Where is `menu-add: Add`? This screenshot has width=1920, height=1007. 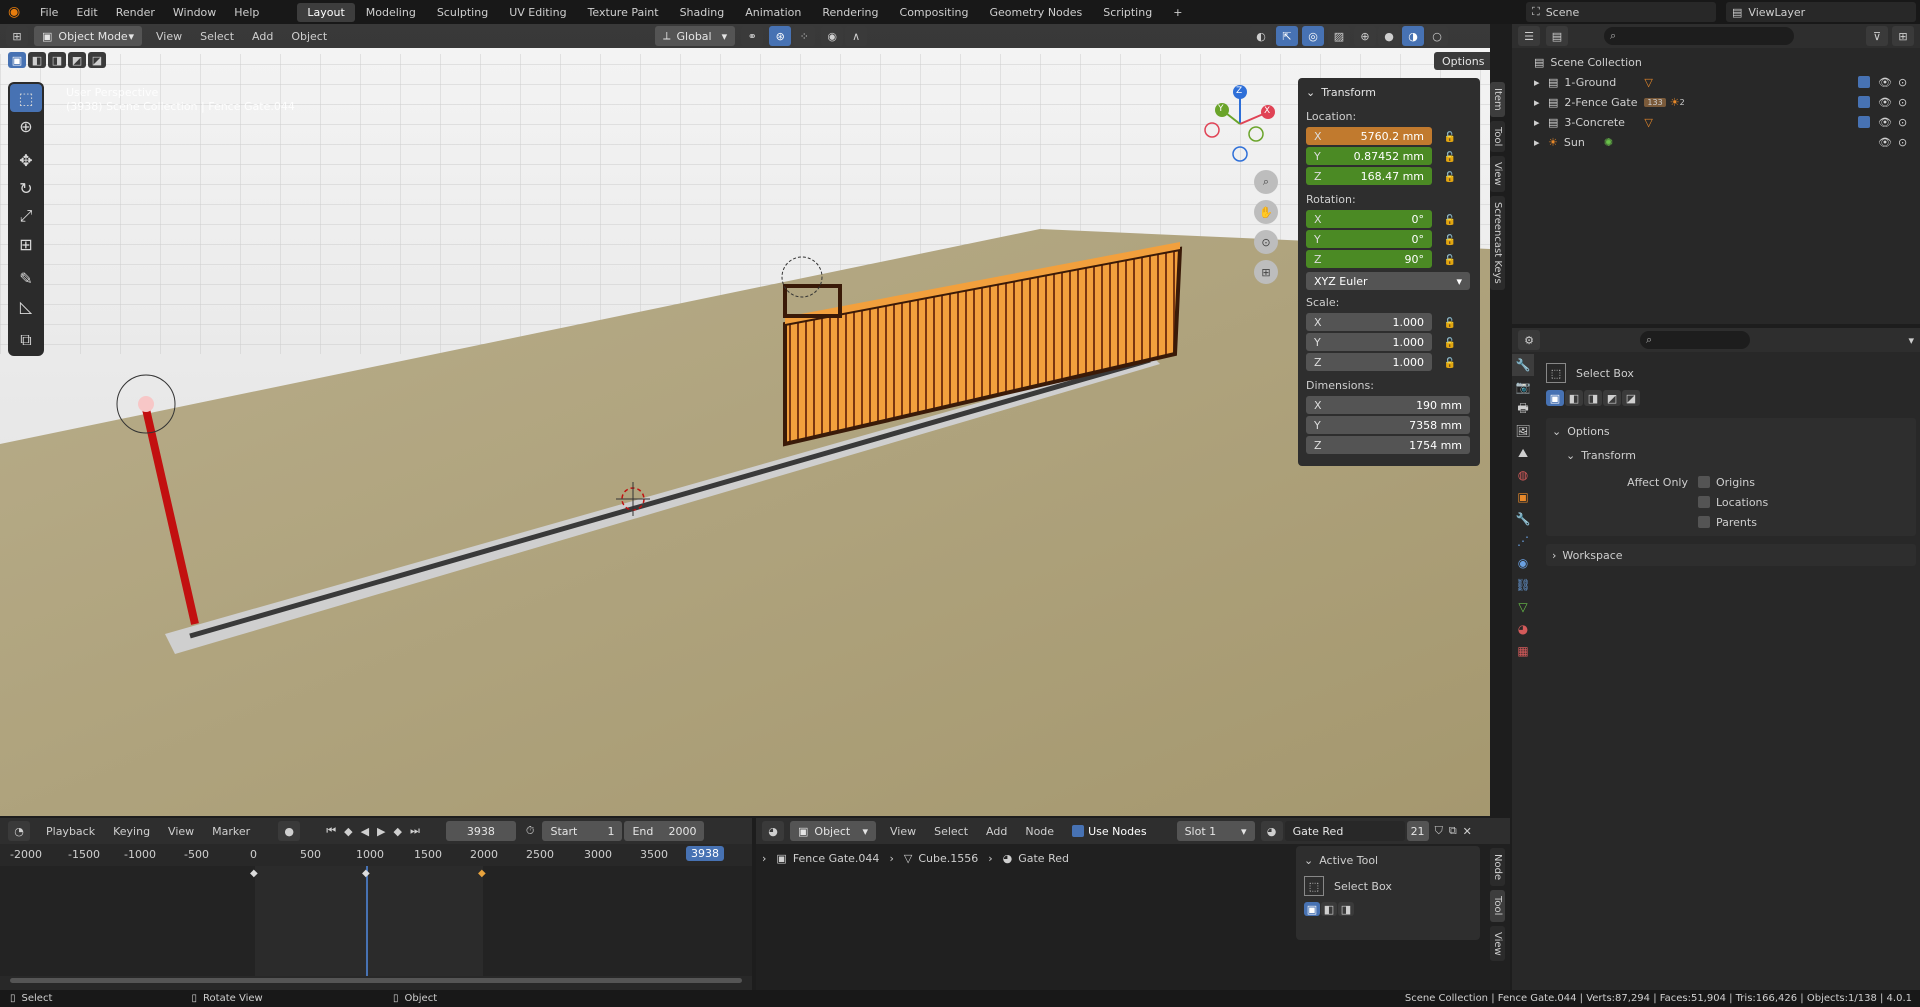
menu-add: Add is located at coordinates (996, 831).